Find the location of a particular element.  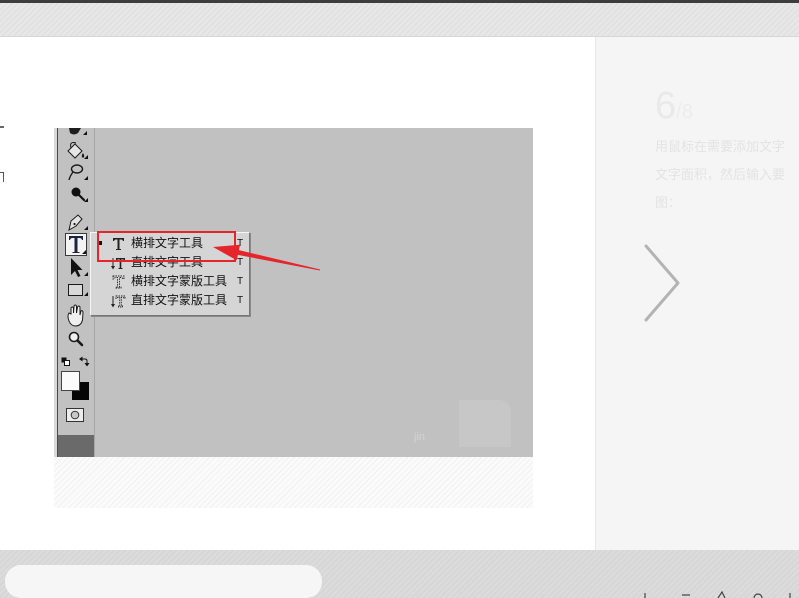

step-line: 用鼠标在需要添加文字 is located at coordinates (720, 147).